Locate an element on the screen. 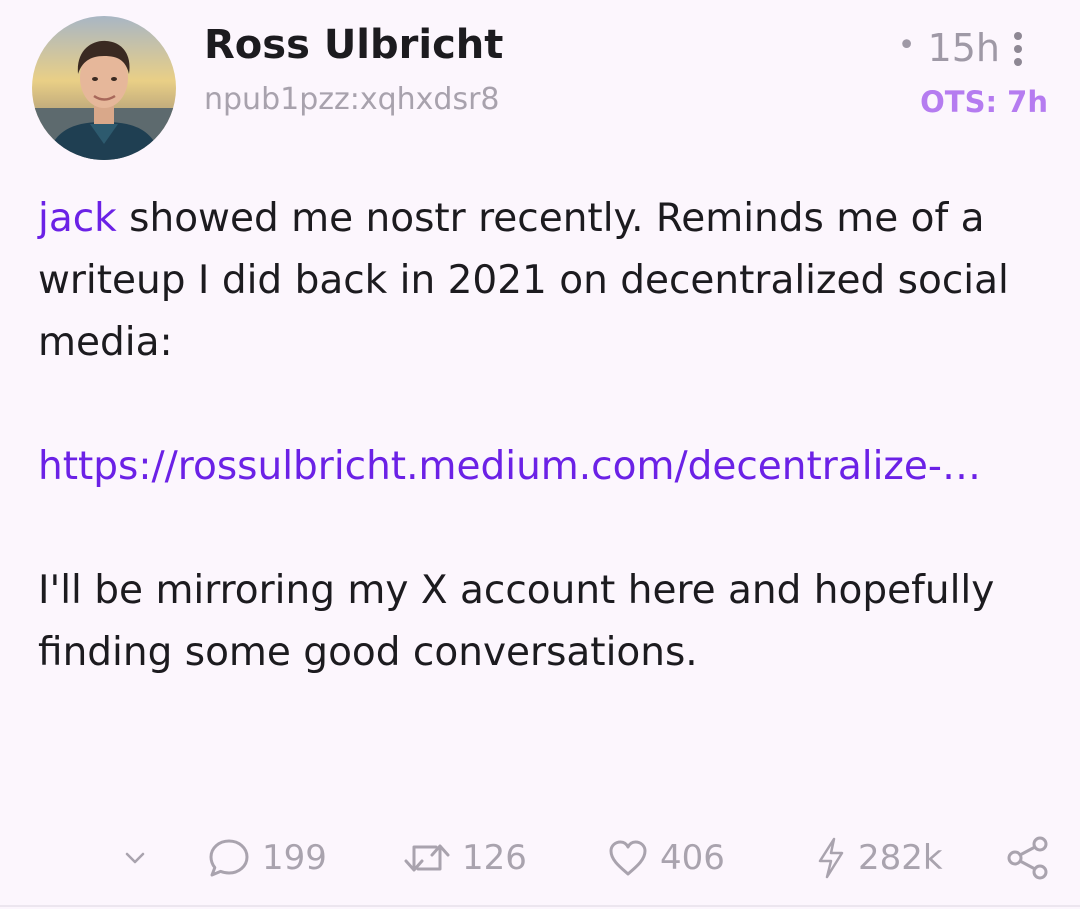  like-button: 406 is located at coordinates (665, 858).